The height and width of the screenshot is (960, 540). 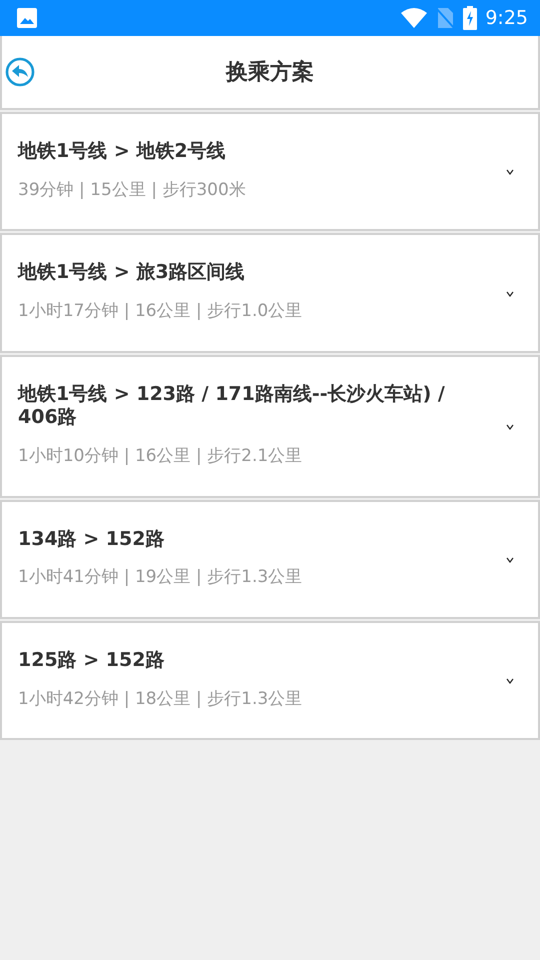 I want to click on route-plan-item: 134路 > 152路 1小时41分钟 | 19公里 | 步行1.3公里, so click(x=270, y=559).